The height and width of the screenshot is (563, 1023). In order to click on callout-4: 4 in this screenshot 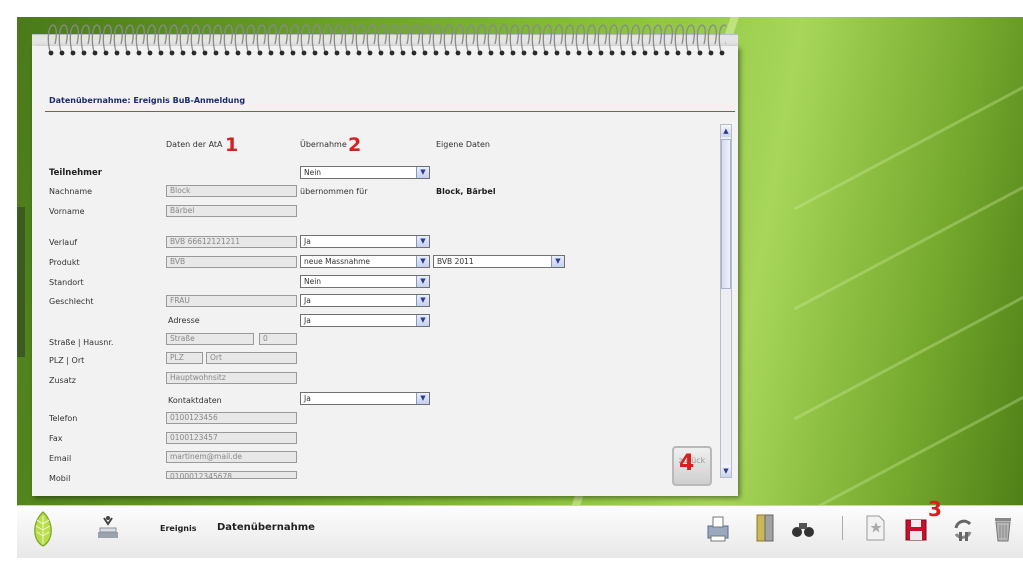, I will do `click(687, 463)`.